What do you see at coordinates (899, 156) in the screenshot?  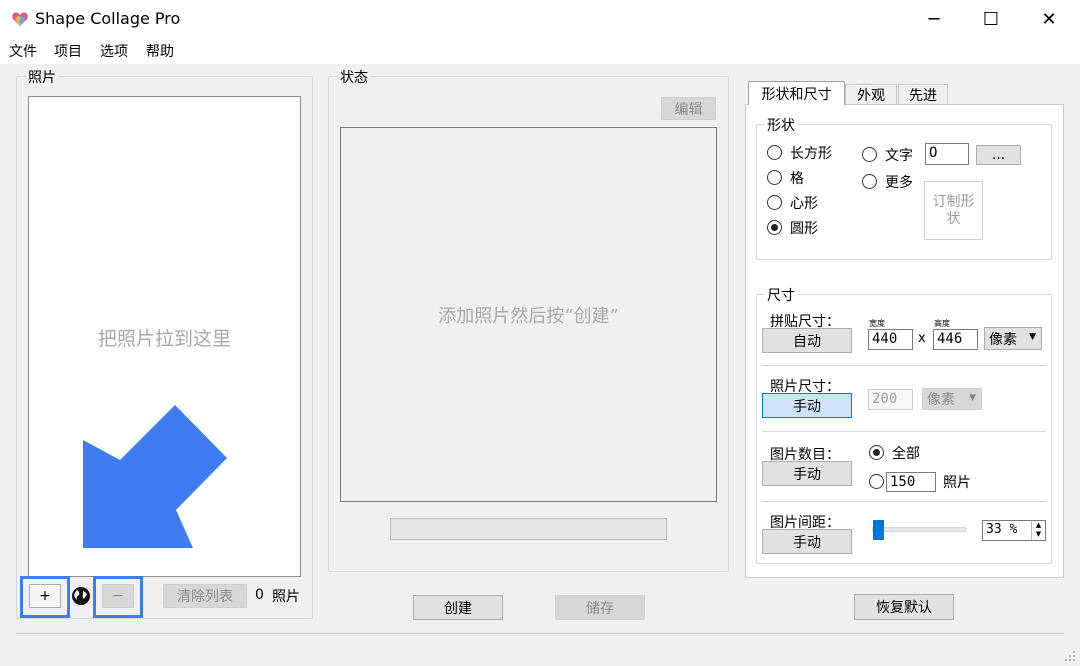 I see `shape-text-label: 文字` at bounding box center [899, 156].